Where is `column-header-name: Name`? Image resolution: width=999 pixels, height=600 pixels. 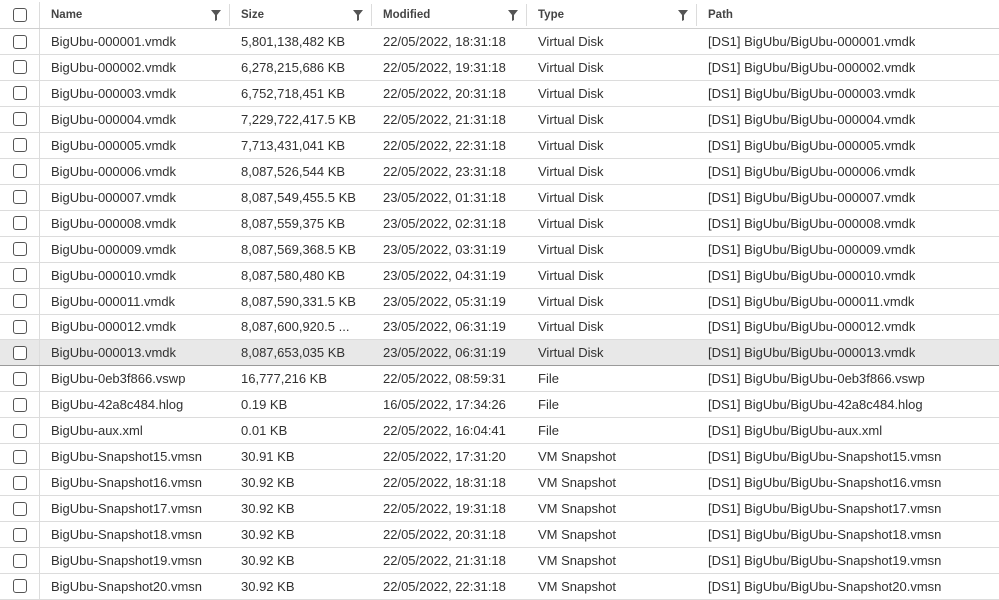 column-header-name: Name is located at coordinates (135, 15).